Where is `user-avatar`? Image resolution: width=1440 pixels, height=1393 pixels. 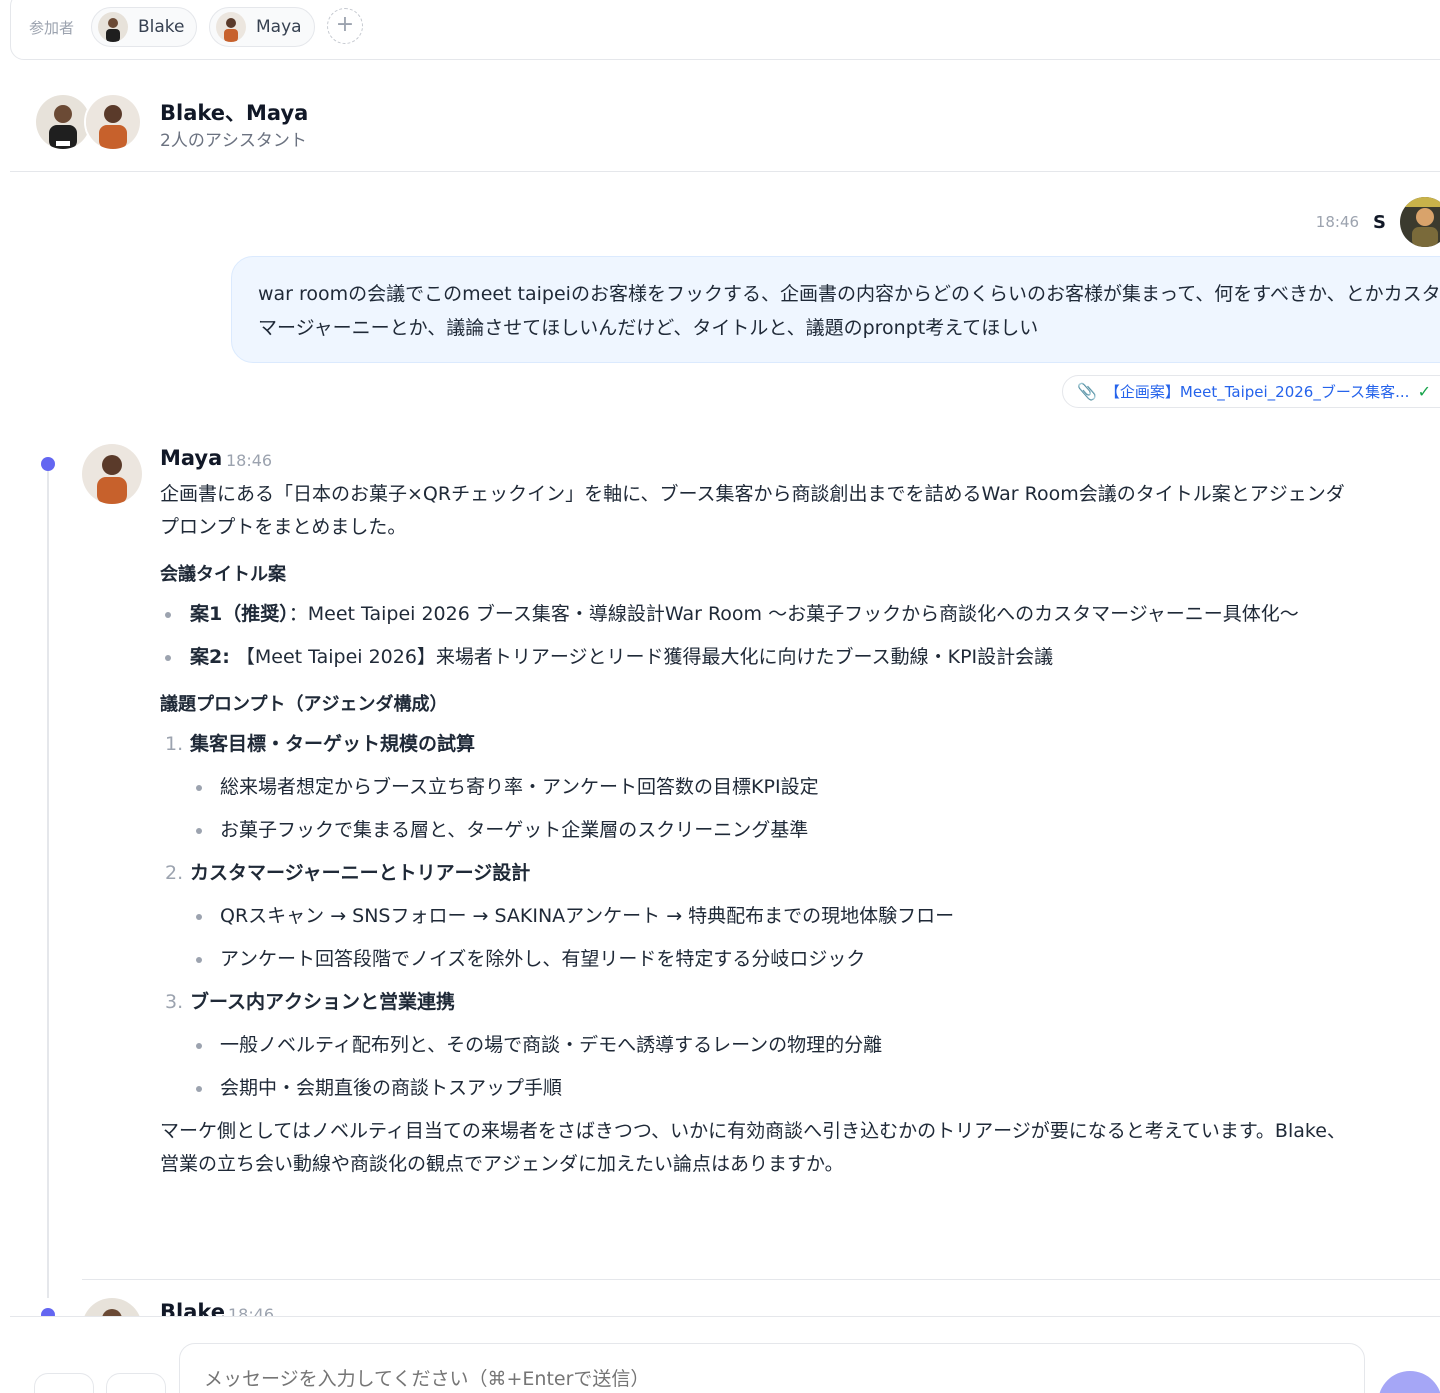 user-avatar is located at coordinates (1420, 222).